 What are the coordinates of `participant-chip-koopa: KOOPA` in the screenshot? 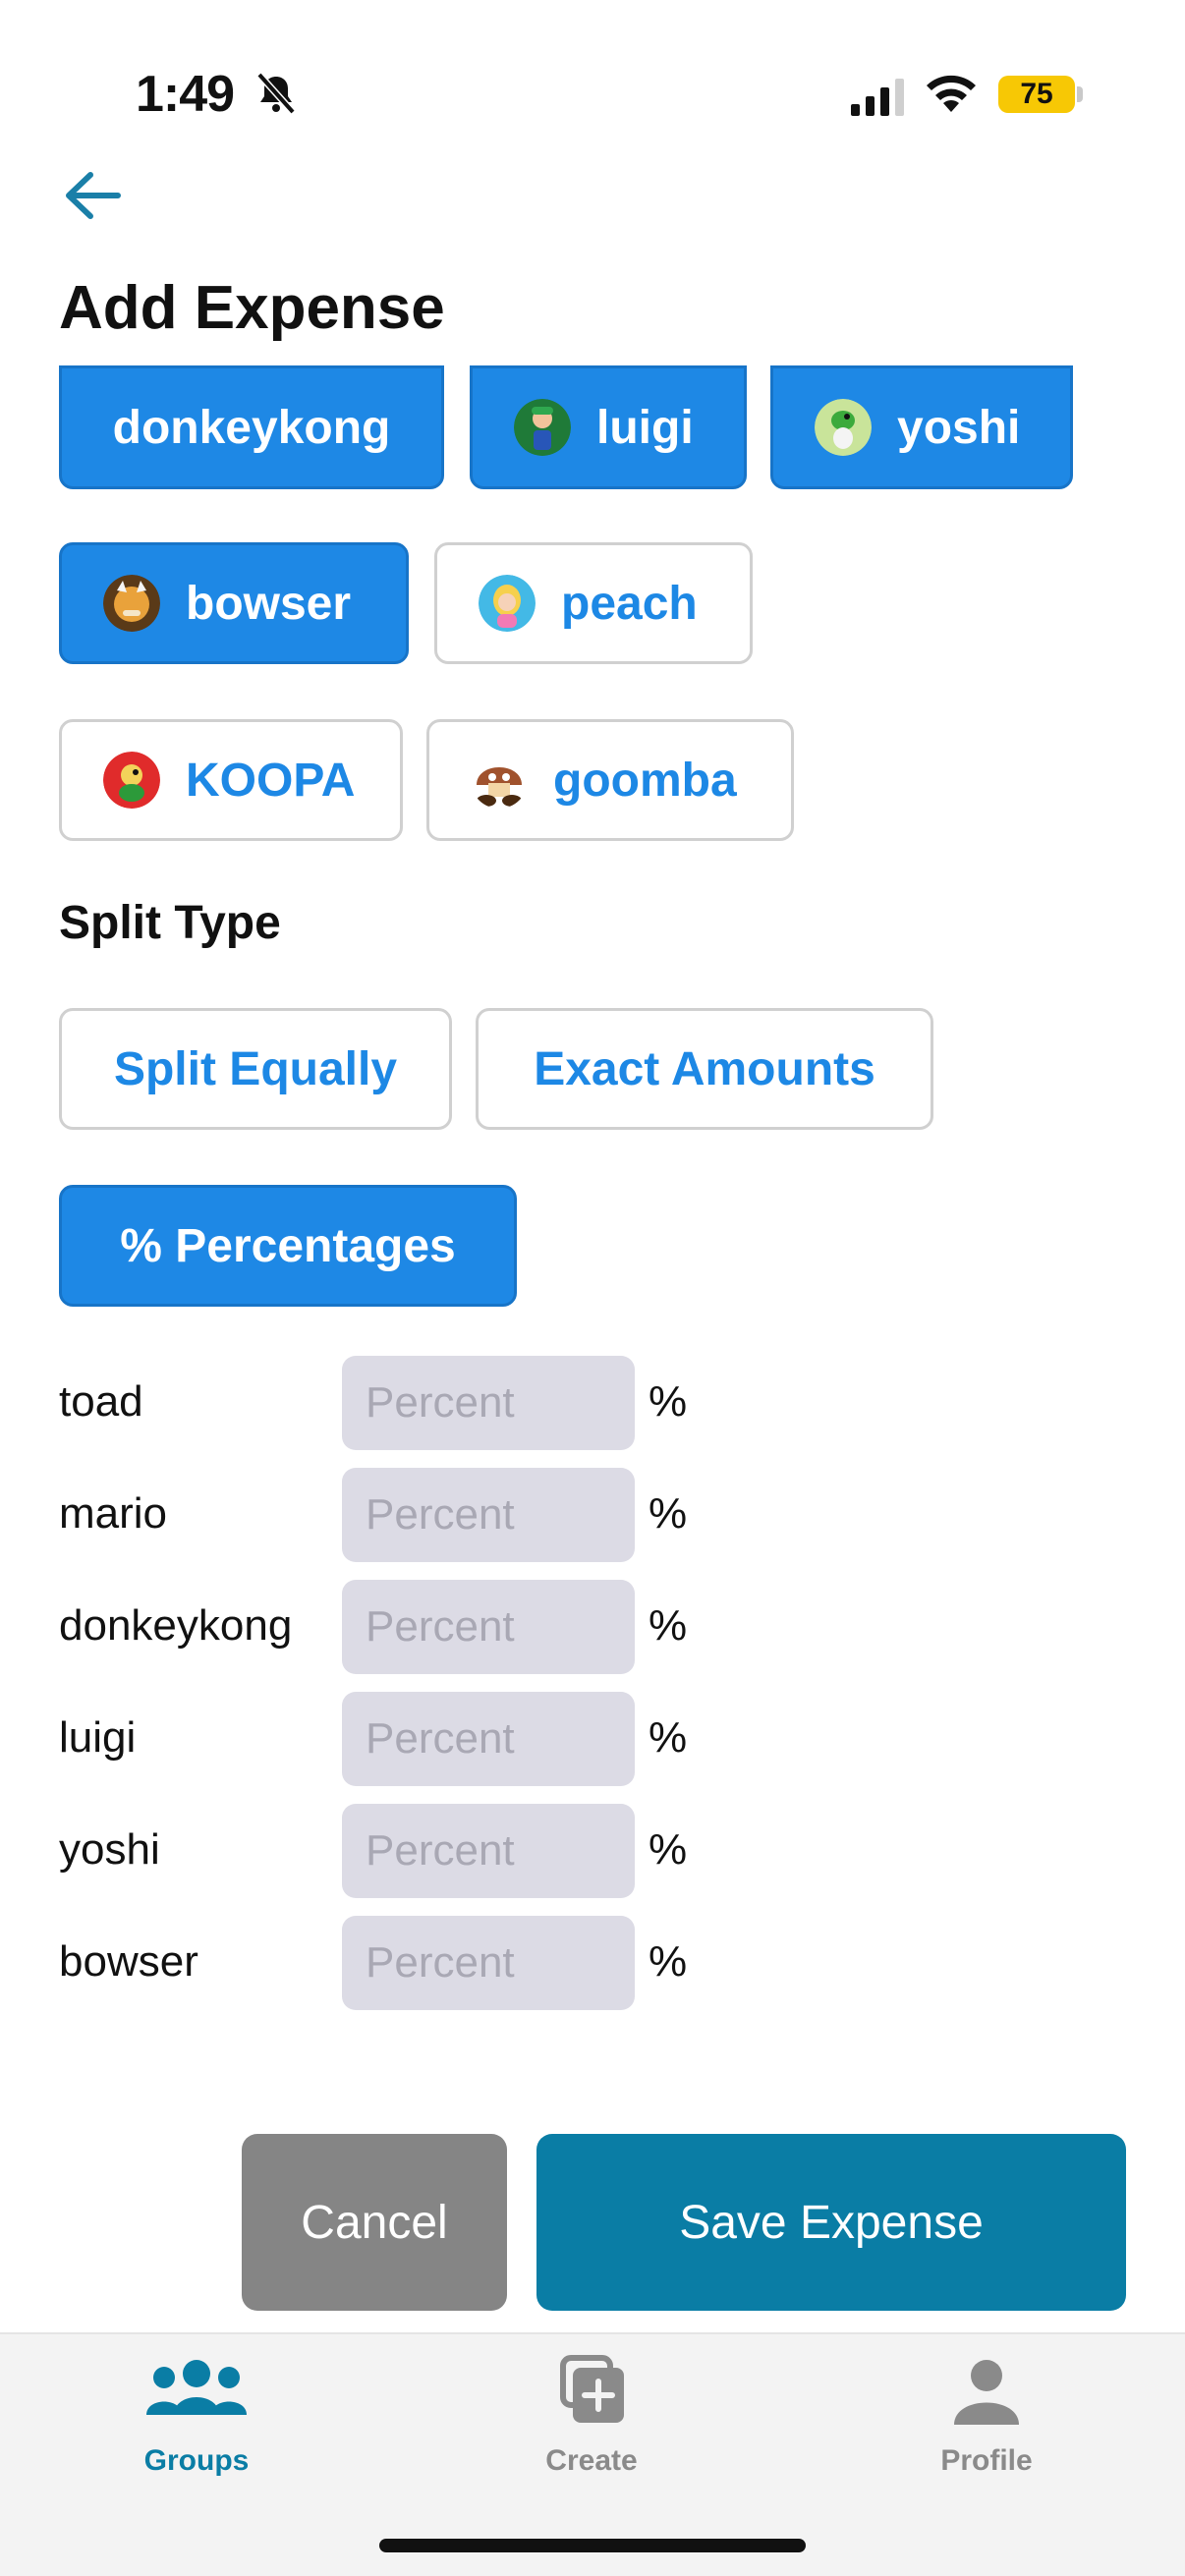 It's located at (231, 780).